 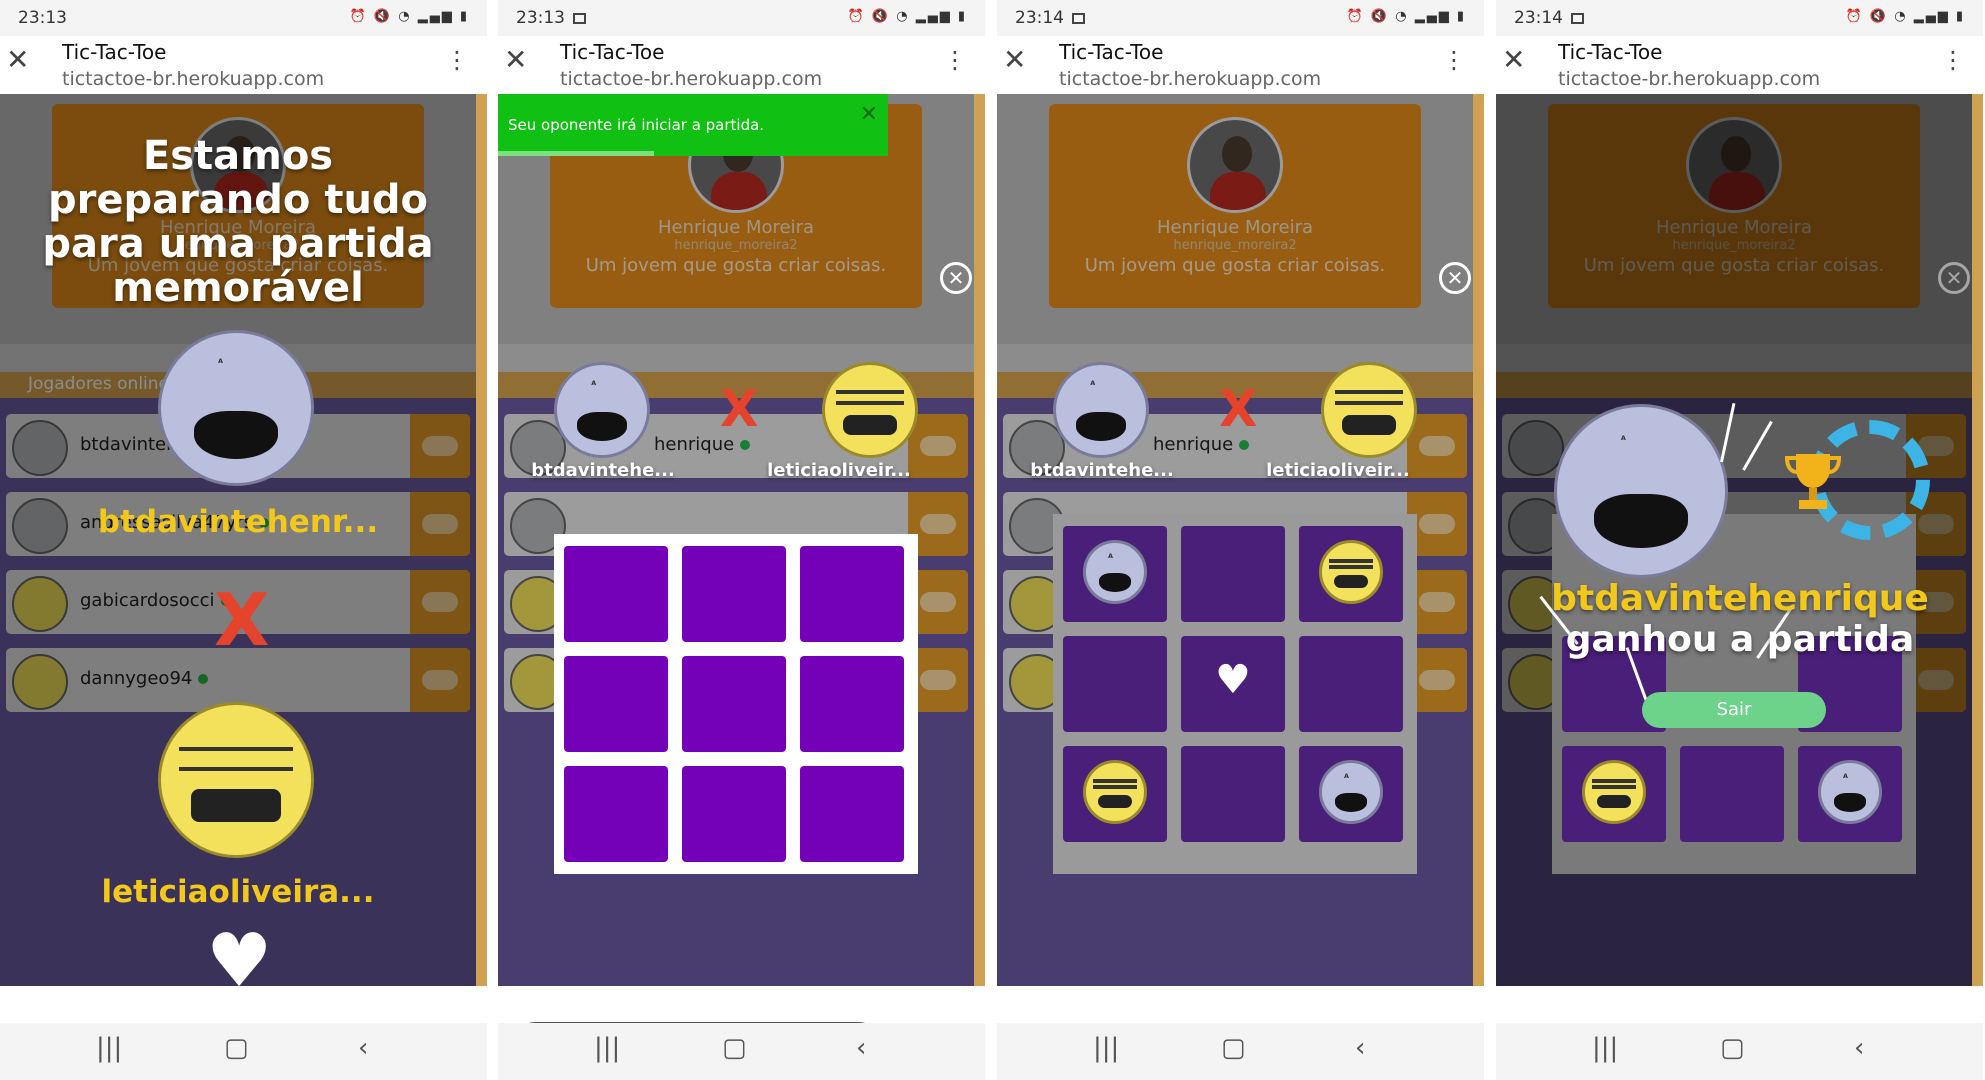 What do you see at coordinates (1728, 432) in the screenshot?
I see `burst-ray` at bounding box center [1728, 432].